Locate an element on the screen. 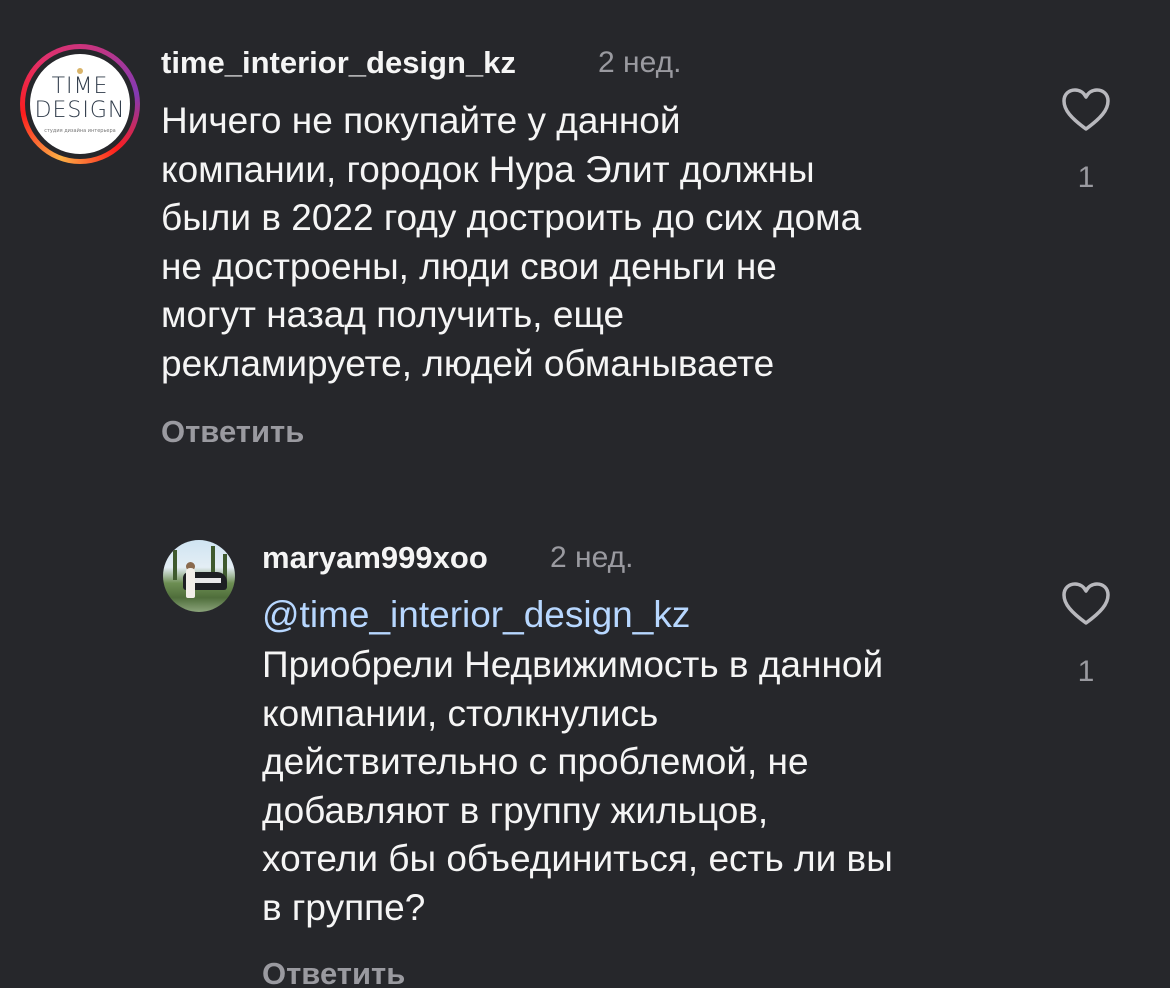 Image resolution: width=1170 pixels, height=988 pixels. comment-username: maryam999xoo is located at coordinates (375, 558).